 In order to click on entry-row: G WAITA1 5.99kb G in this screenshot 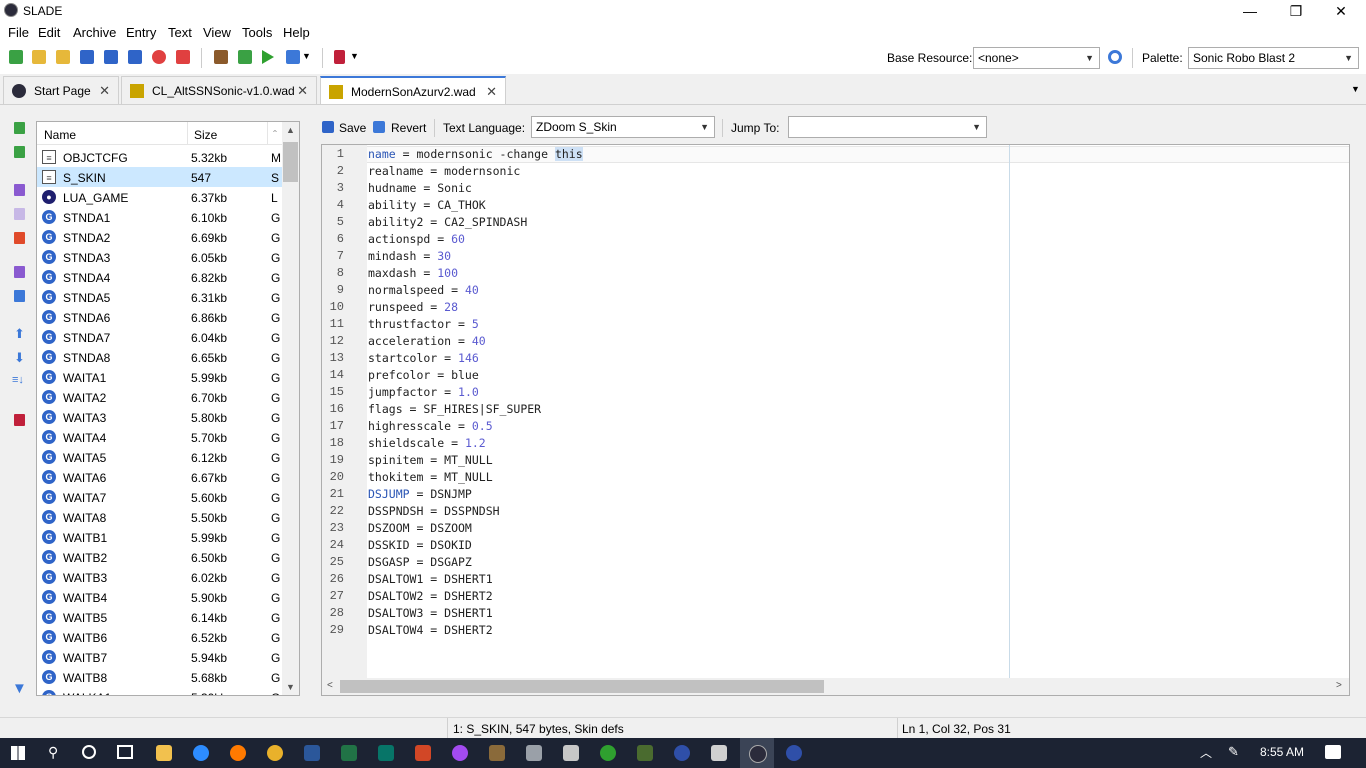, I will do `click(160, 377)`.